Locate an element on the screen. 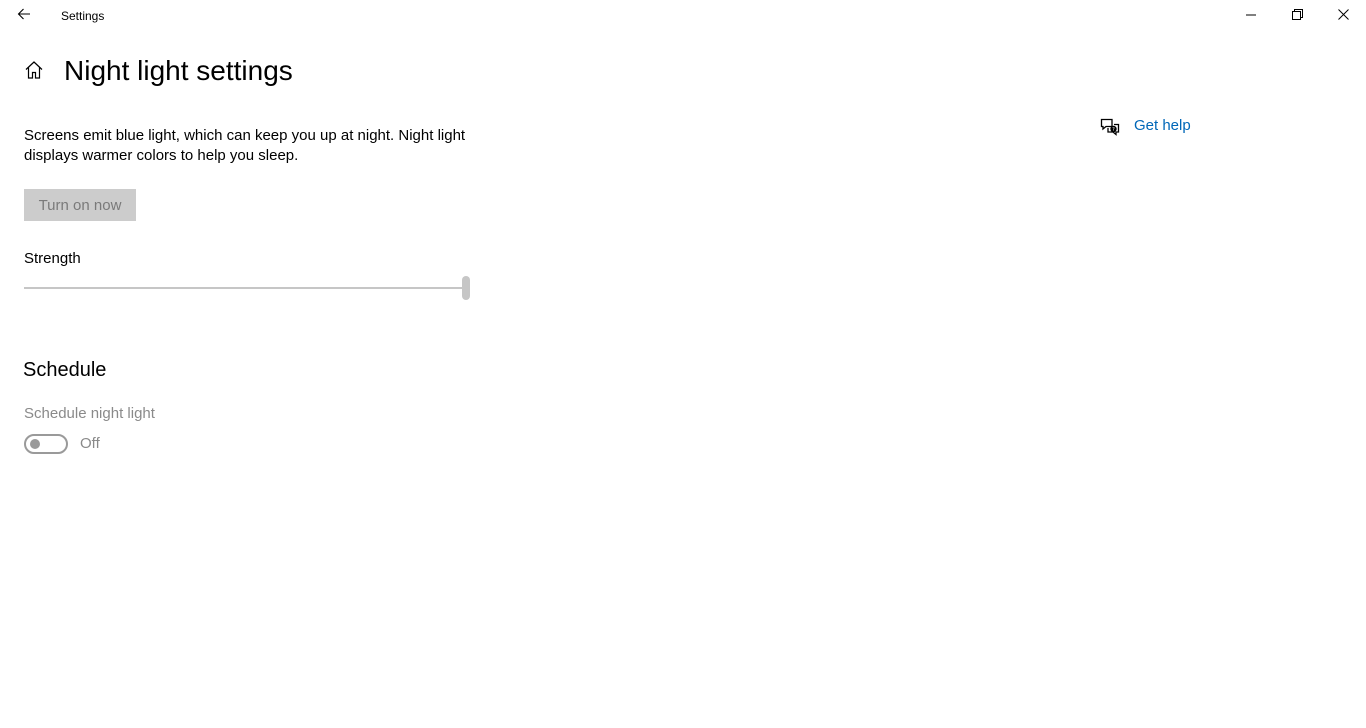 The width and height of the screenshot is (1366, 728). toggle-knob is located at coordinates (35, 444).